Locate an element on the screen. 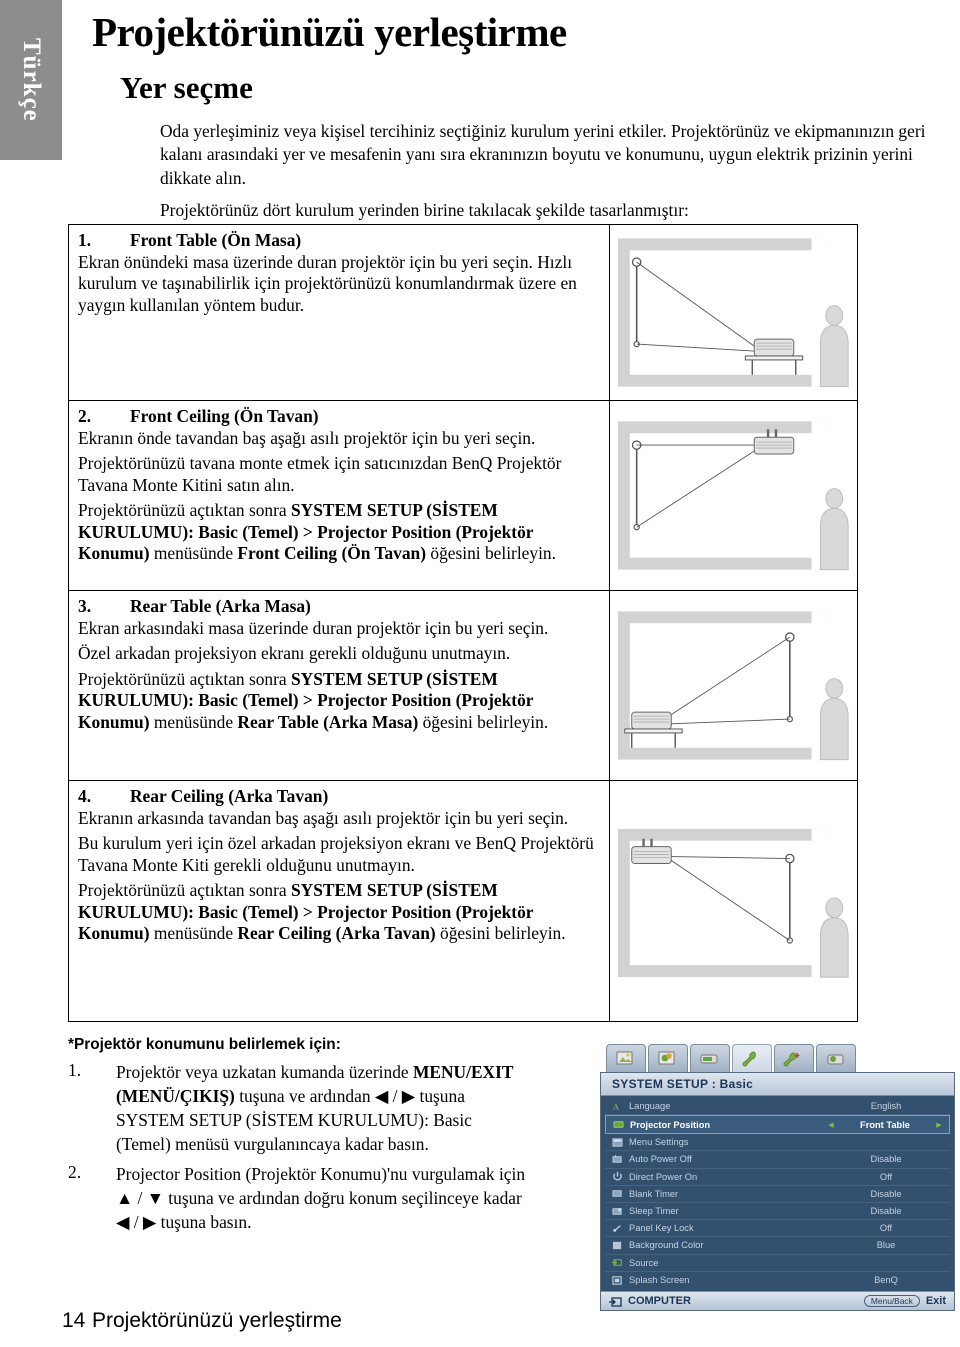 This screenshot has height=1347, width=960. projector-position-icon is located at coordinates (618, 1125).